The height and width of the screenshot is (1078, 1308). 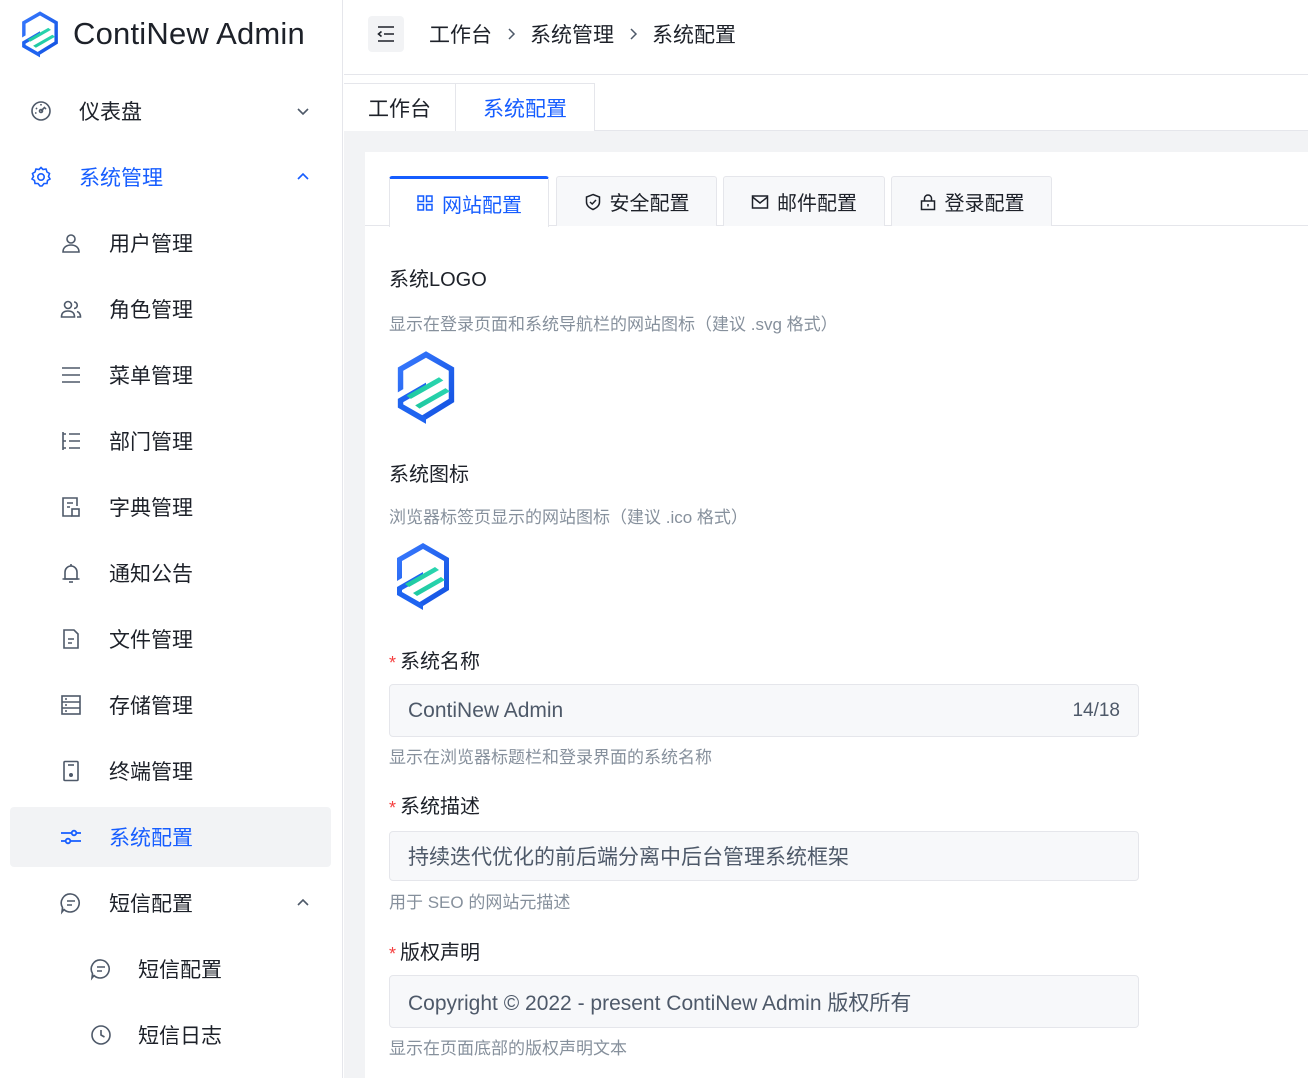 I want to click on sidebar-item-files: 文件管理, so click(x=170, y=639).